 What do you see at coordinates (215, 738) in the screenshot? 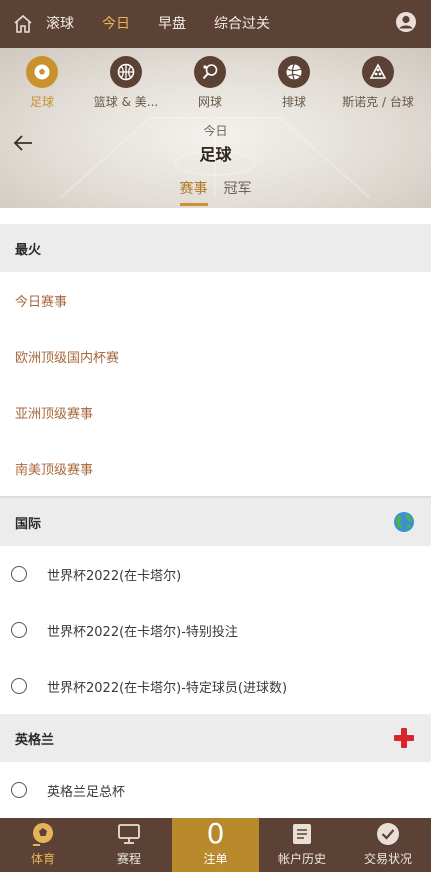
I see `section-header-england: 英格兰` at bounding box center [215, 738].